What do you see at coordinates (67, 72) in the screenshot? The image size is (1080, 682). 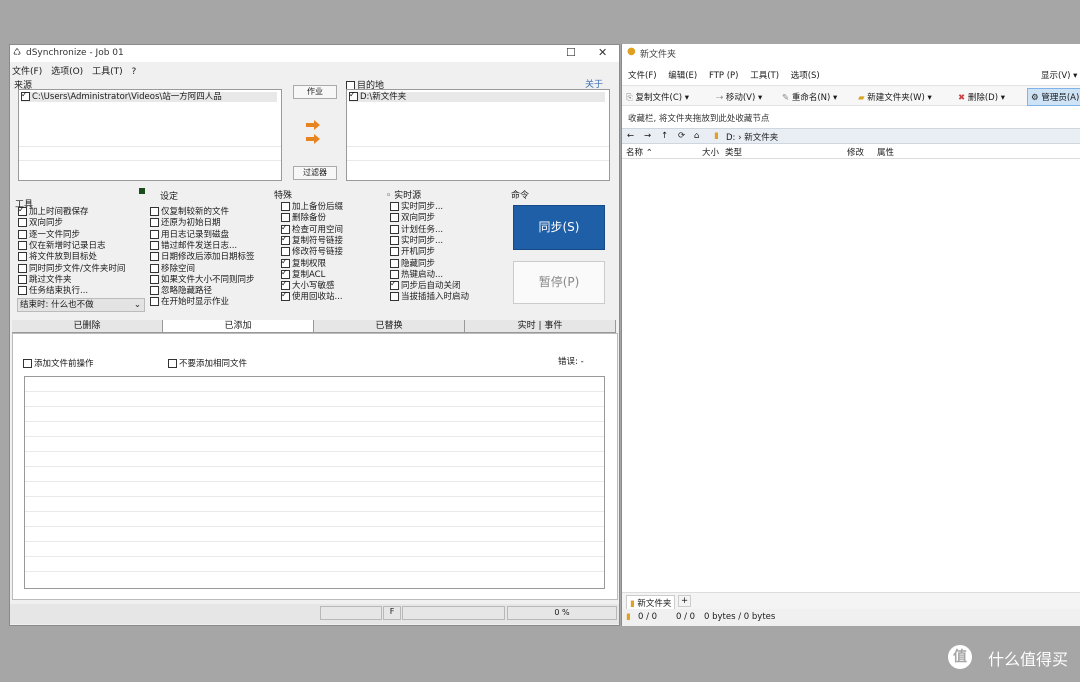 I see `menu-options: 选项(O)` at bounding box center [67, 72].